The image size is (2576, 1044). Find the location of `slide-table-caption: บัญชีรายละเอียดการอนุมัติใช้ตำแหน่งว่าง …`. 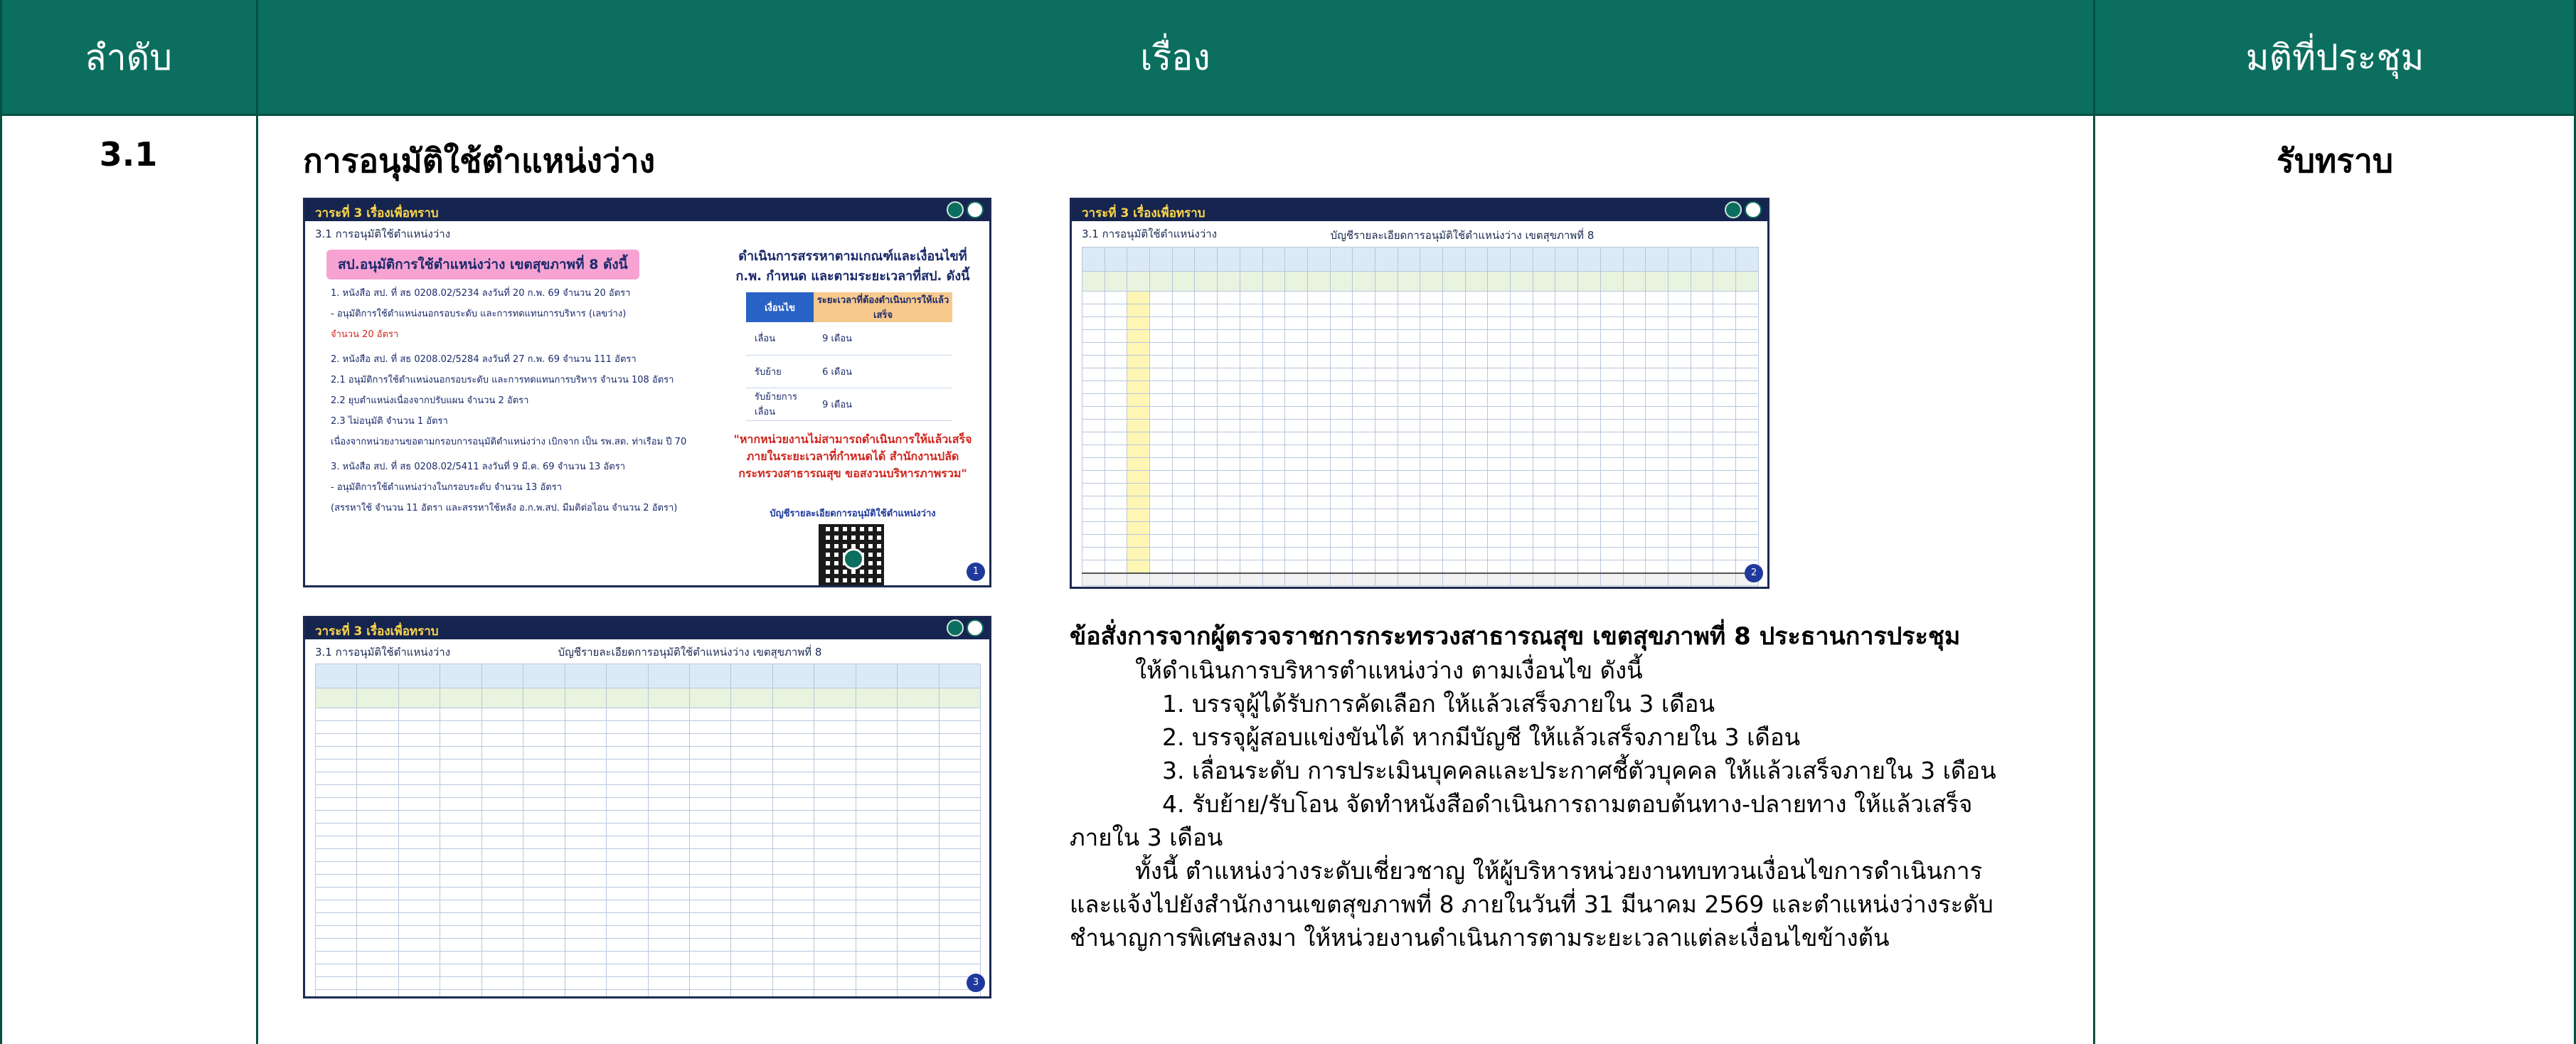

slide-table-caption: บัญชีรายละเอียดการอนุมัติใช้ตำแหน่งว่าง … is located at coordinates (1462, 235).